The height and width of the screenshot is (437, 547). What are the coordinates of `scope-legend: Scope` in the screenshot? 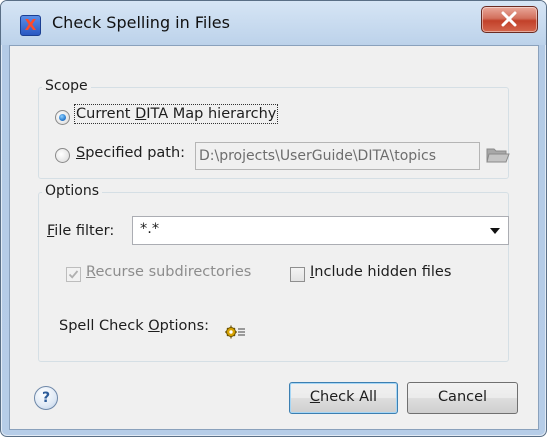 It's located at (66, 86).